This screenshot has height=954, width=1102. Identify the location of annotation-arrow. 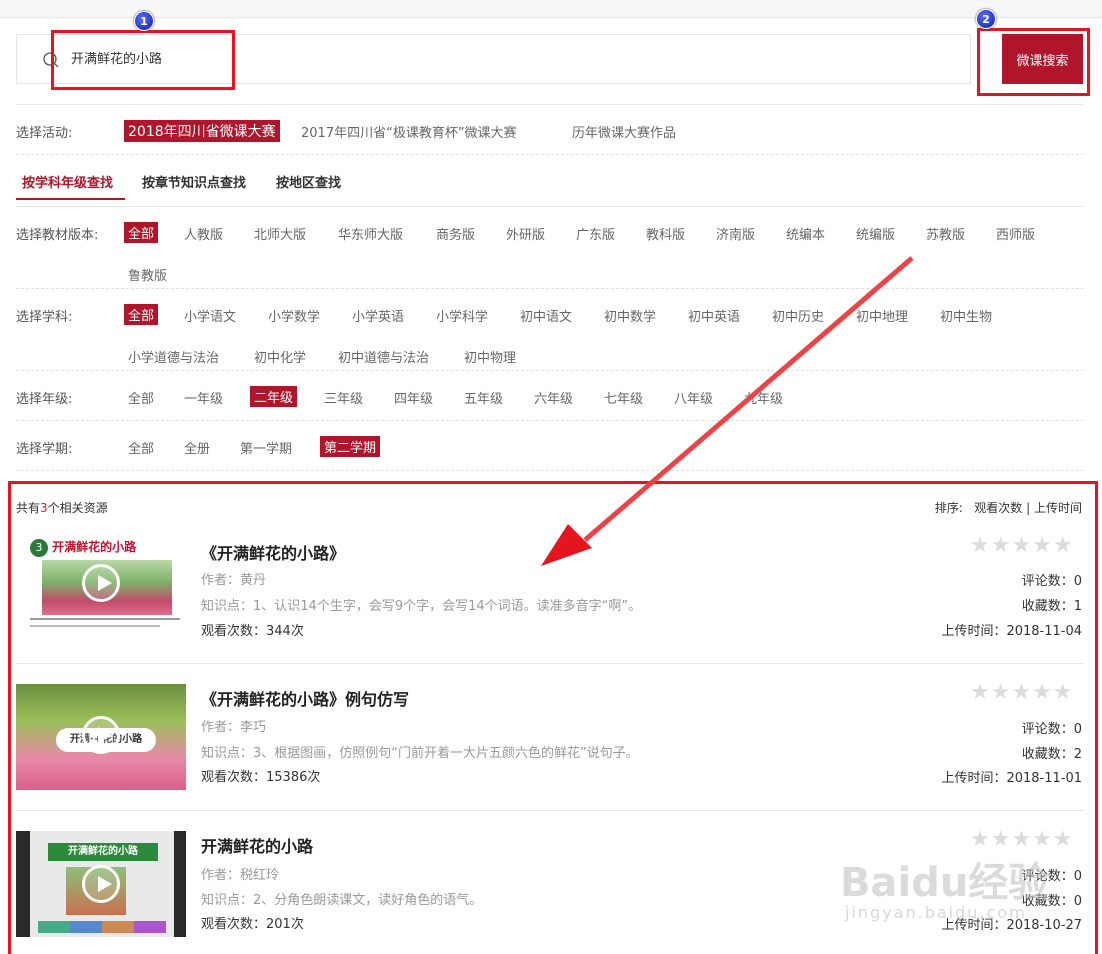
(727, 411).